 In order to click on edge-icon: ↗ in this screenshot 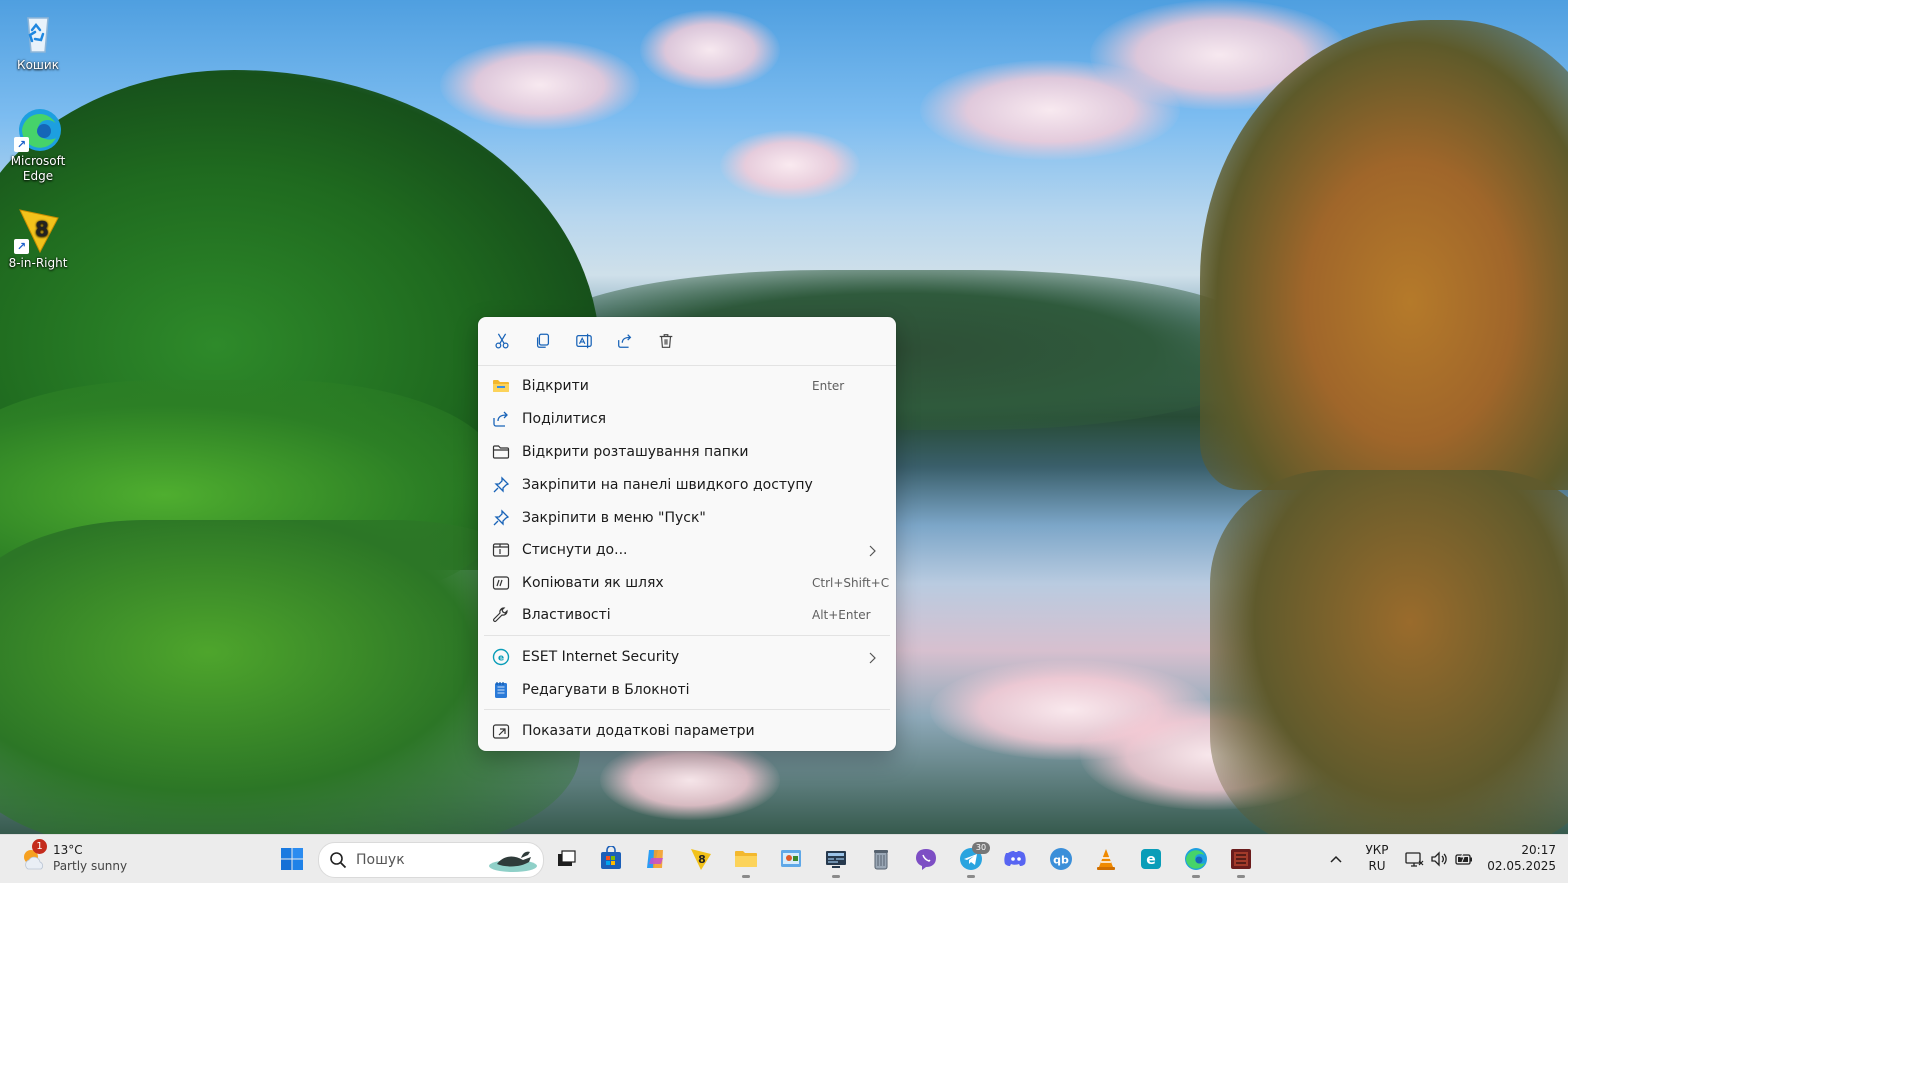, I will do `click(38, 128)`.